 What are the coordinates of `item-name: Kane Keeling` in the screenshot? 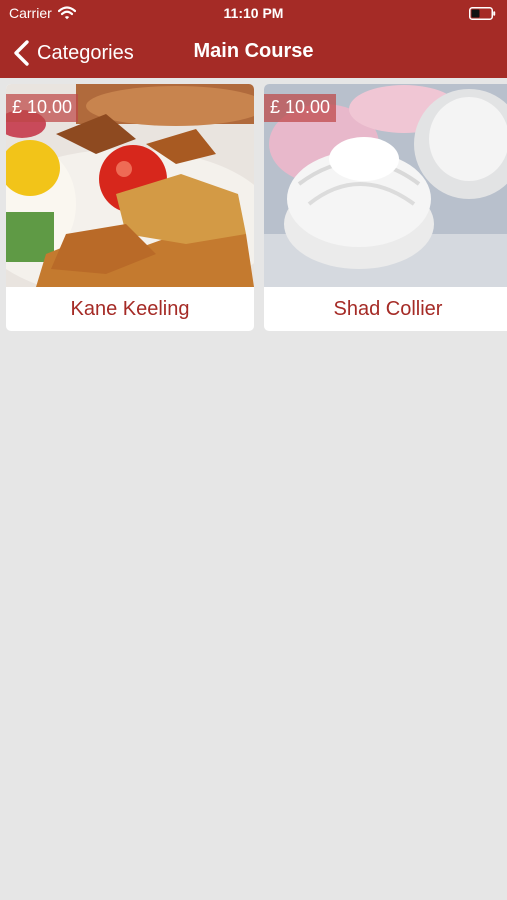 It's located at (130, 309).